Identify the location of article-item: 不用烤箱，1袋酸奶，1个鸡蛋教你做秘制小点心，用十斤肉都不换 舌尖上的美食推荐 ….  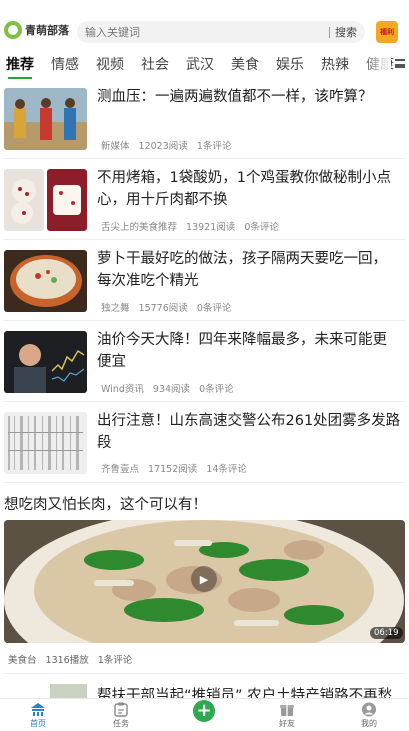
(204, 207).